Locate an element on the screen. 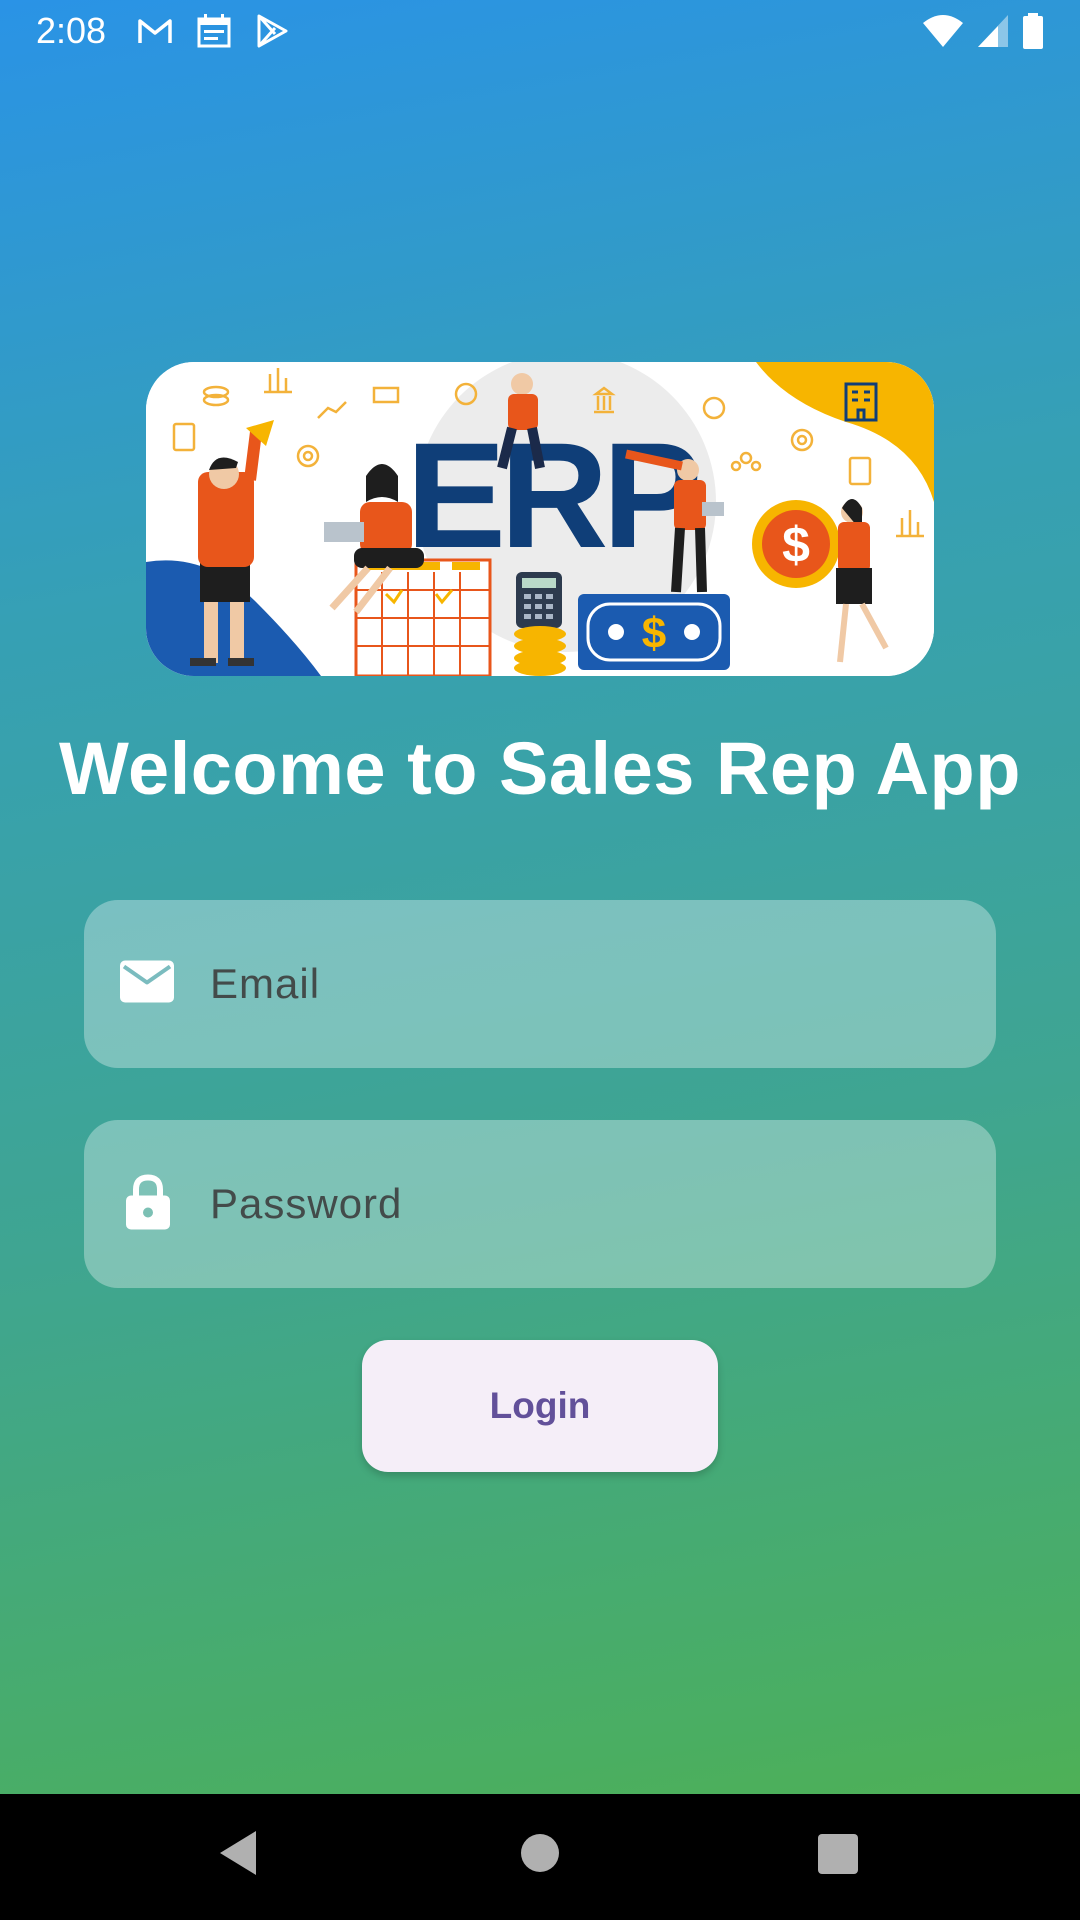  lock-icon is located at coordinates (148, 1204).